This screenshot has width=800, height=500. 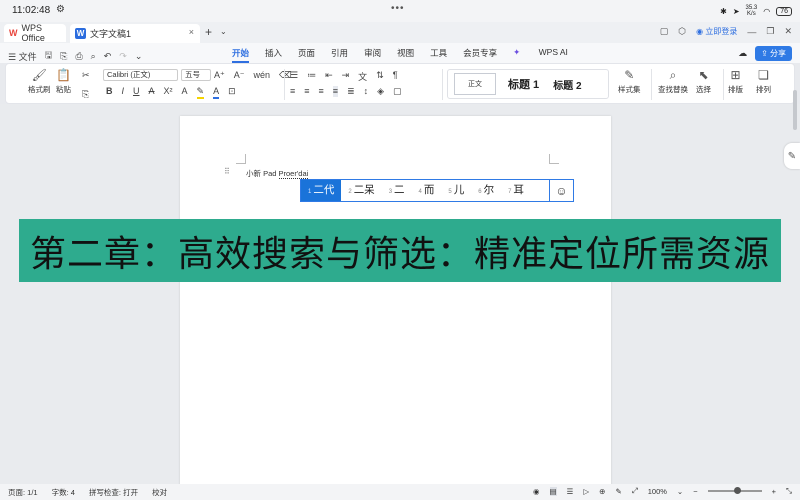 I want to click on print-icon: ⎙, so click(x=78, y=56).